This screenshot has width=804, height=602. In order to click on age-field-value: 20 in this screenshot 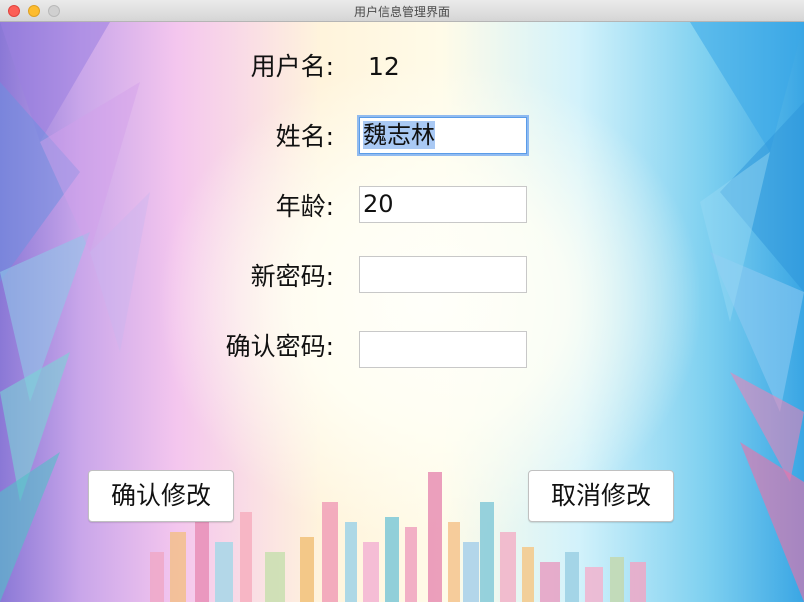, I will do `click(378, 204)`.